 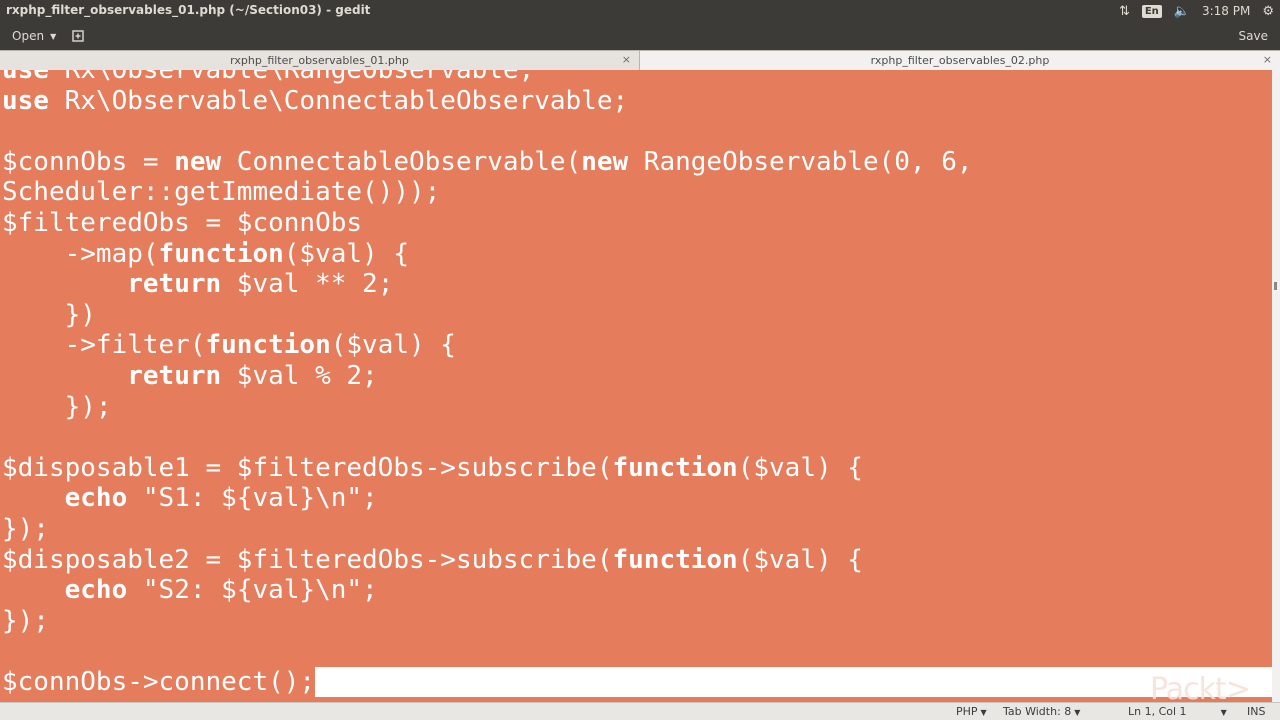 What do you see at coordinates (1226, 11) in the screenshot?
I see `clock: 3:18 PM` at bounding box center [1226, 11].